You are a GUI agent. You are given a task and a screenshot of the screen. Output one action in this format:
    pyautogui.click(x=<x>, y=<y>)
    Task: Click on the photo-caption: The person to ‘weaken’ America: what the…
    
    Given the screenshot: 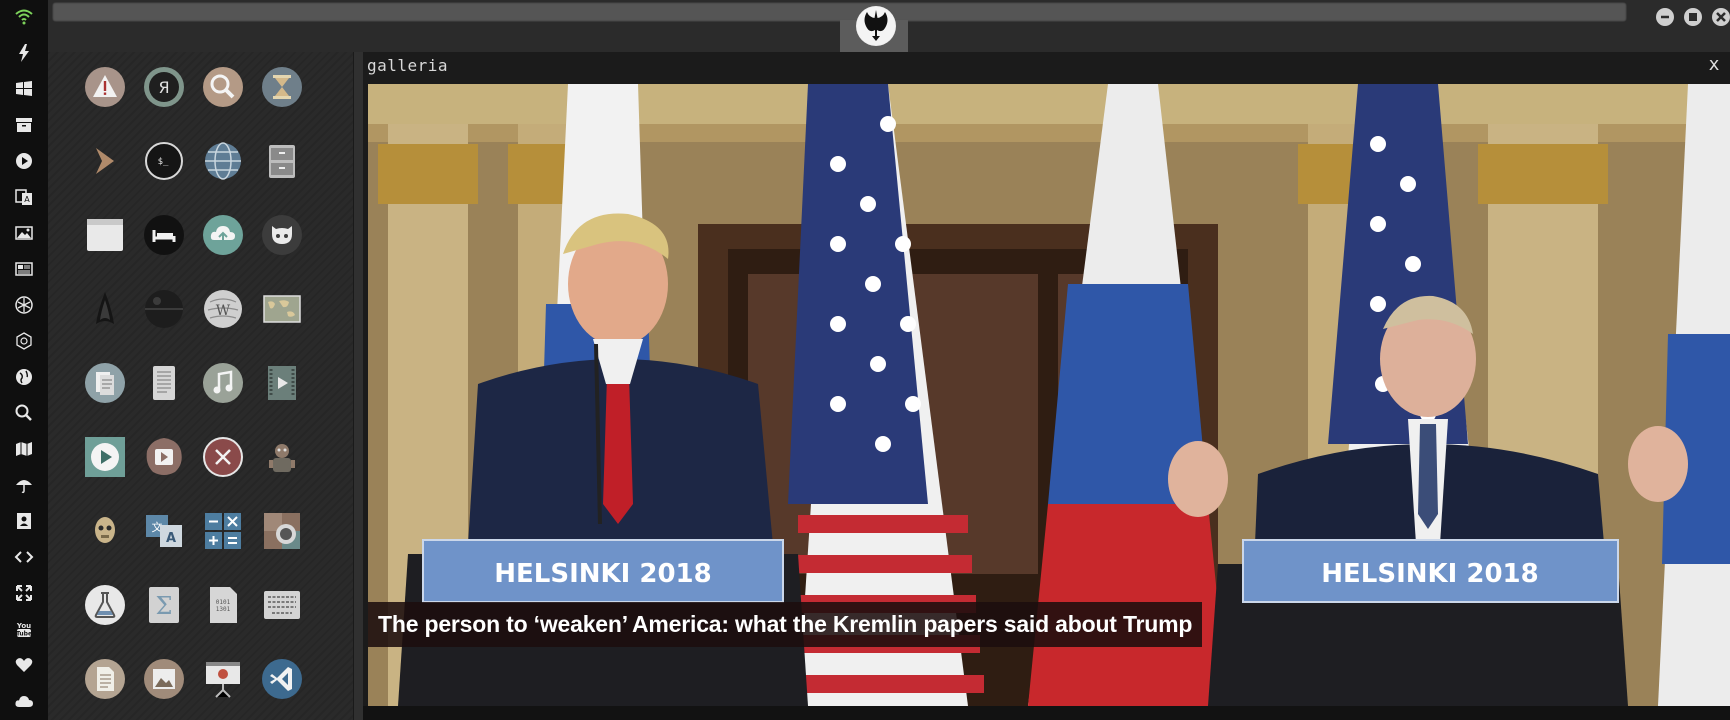 What is the action you would take?
    pyautogui.click(x=785, y=624)
    